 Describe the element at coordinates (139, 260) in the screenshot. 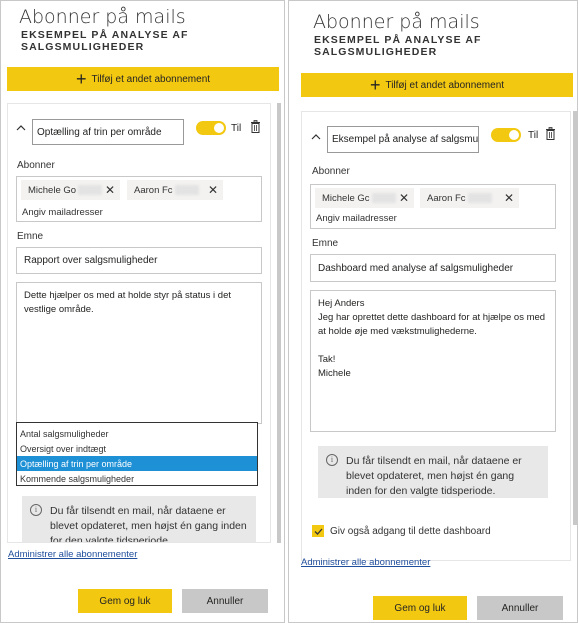

I see `subject-input: Rapport over salgsmuligheder` at that location.